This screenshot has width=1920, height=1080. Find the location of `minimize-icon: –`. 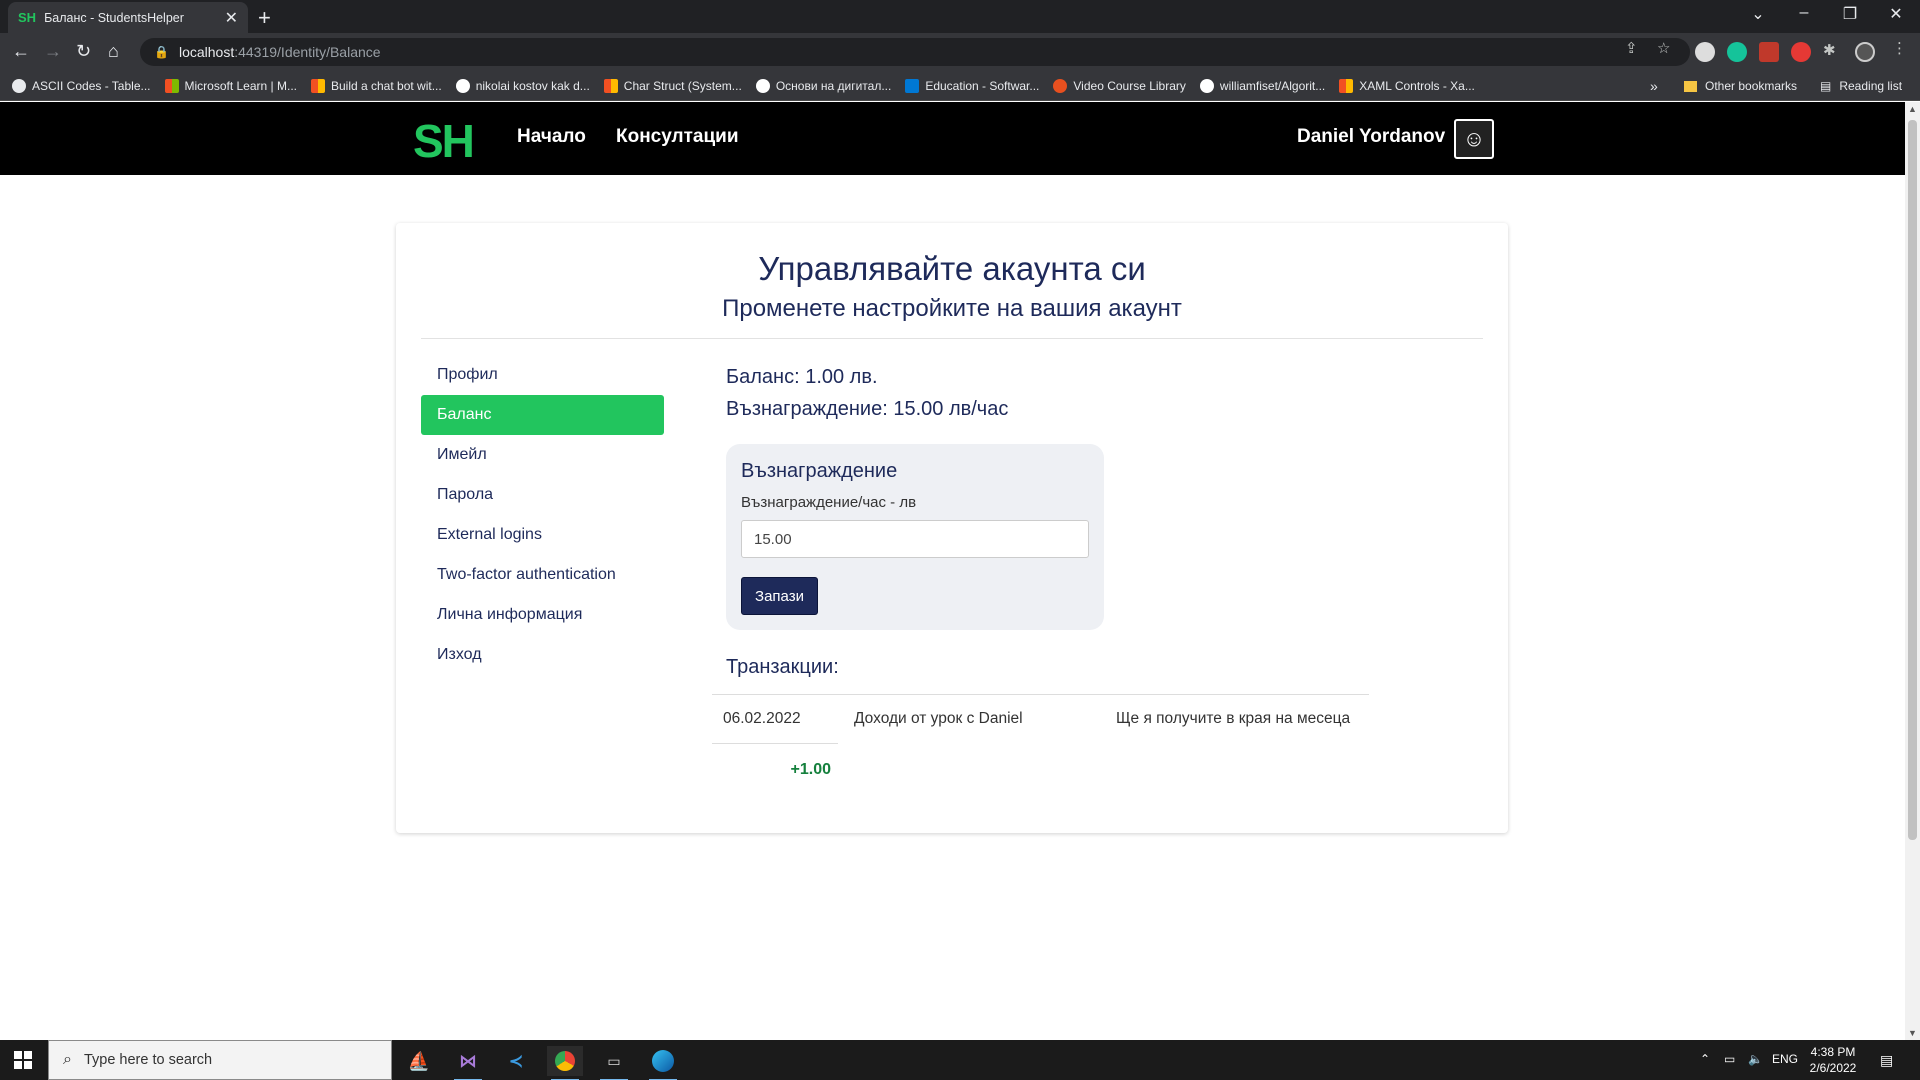

minimize-icon: – is located at coordinates (1804, 13).